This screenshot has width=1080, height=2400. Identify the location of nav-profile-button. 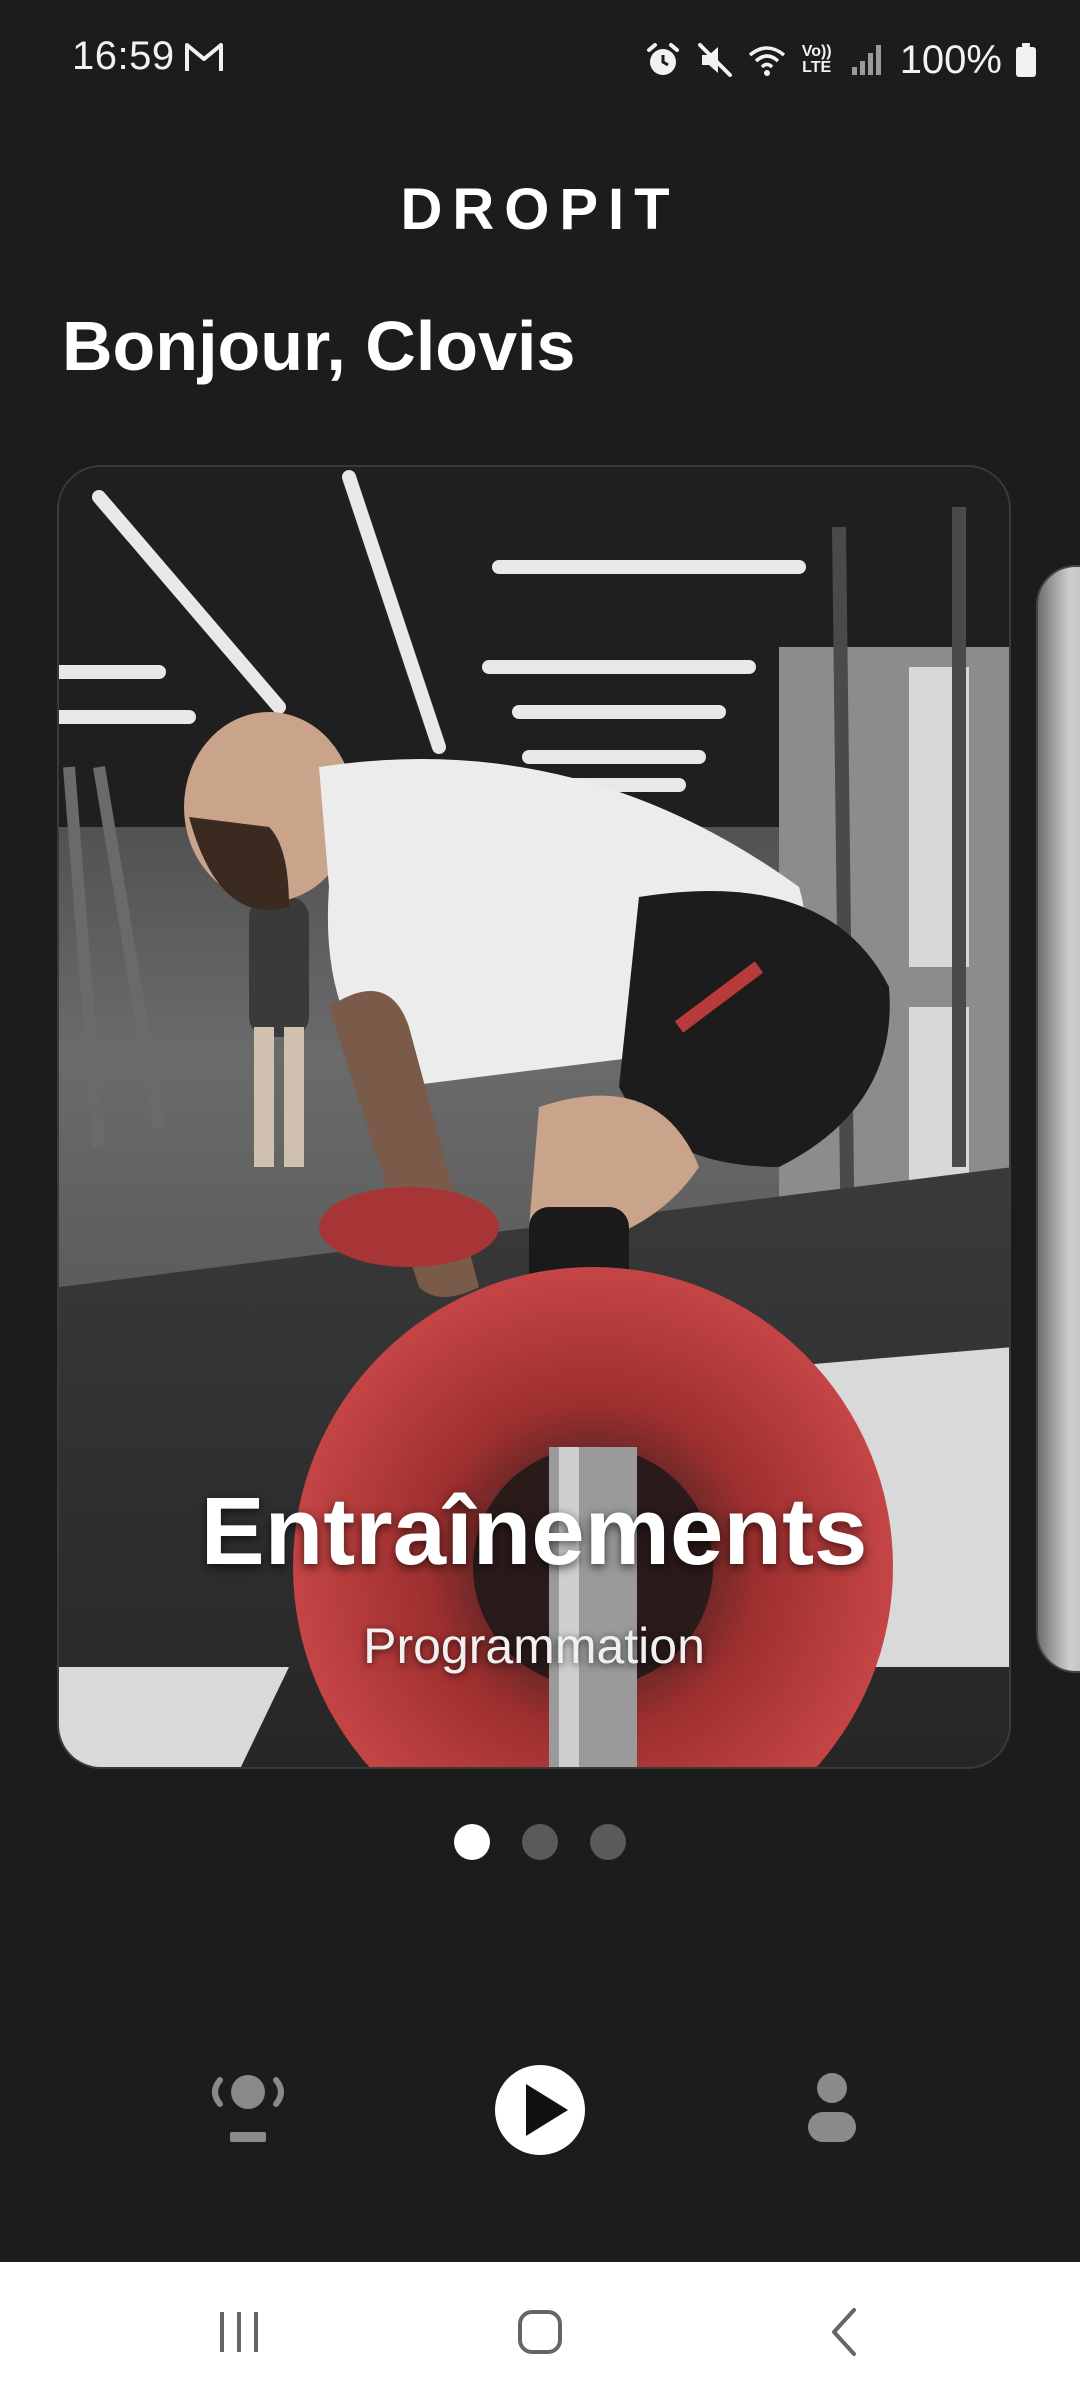
(832, 2110).